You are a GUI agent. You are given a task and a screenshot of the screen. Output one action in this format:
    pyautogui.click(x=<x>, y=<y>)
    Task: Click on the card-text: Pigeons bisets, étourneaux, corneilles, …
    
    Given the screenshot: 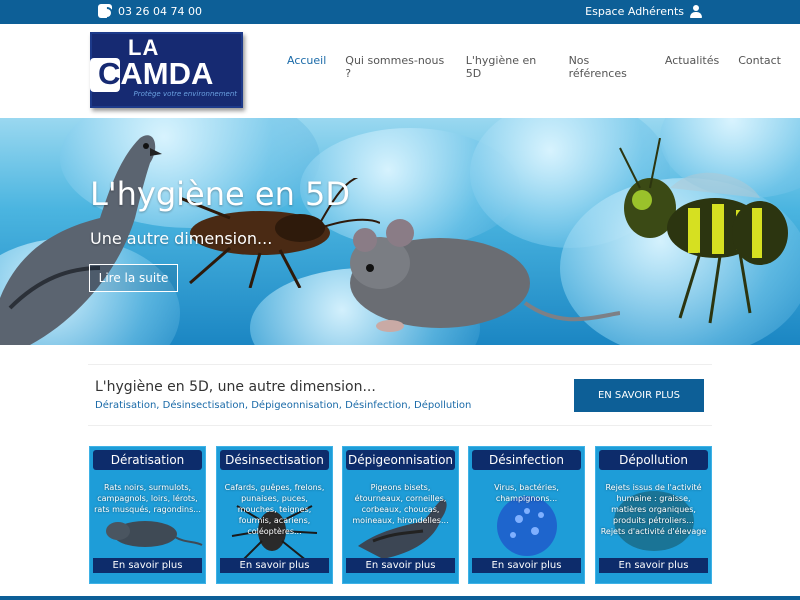 What is the action you would take?
    pyautogui.click(x=400, y=504)
    